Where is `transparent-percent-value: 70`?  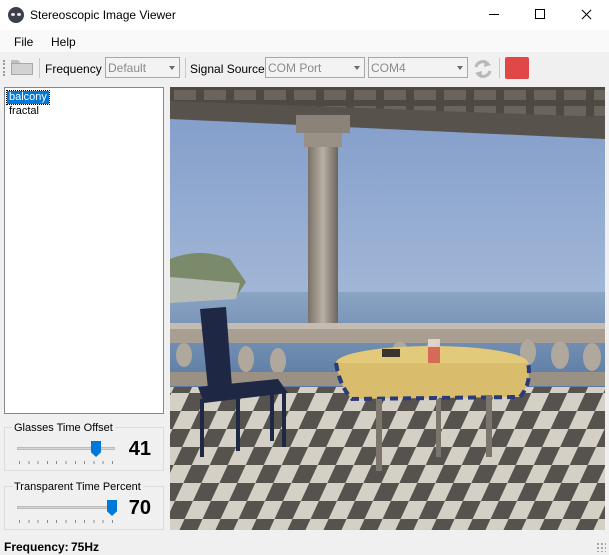 transparent-percent-value: 70 is located at coordinates (139, 508).